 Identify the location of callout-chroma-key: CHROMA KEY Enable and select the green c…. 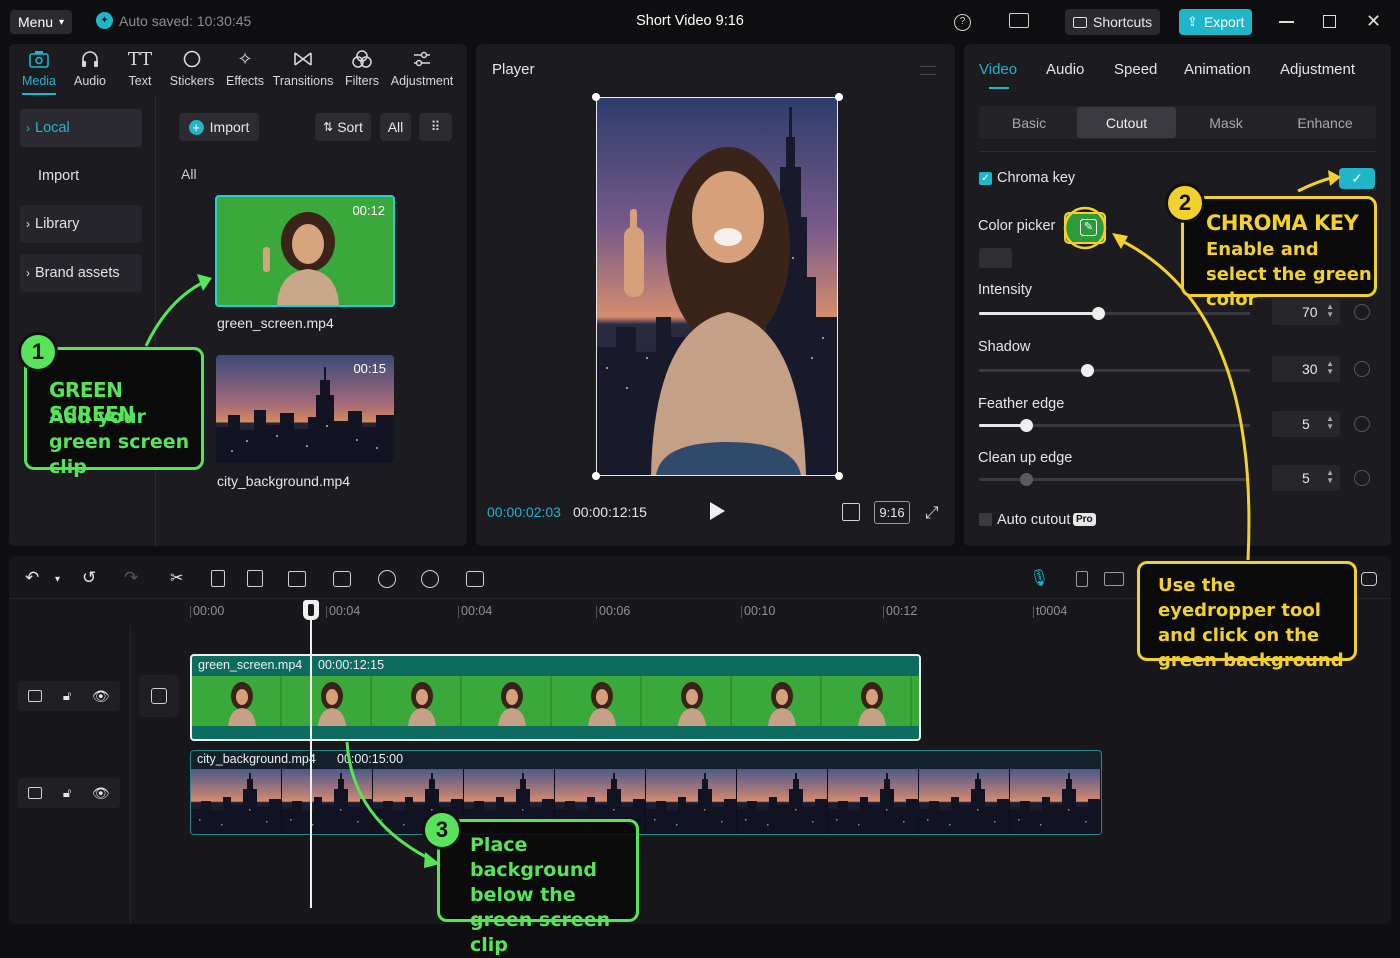
(1279, 253).